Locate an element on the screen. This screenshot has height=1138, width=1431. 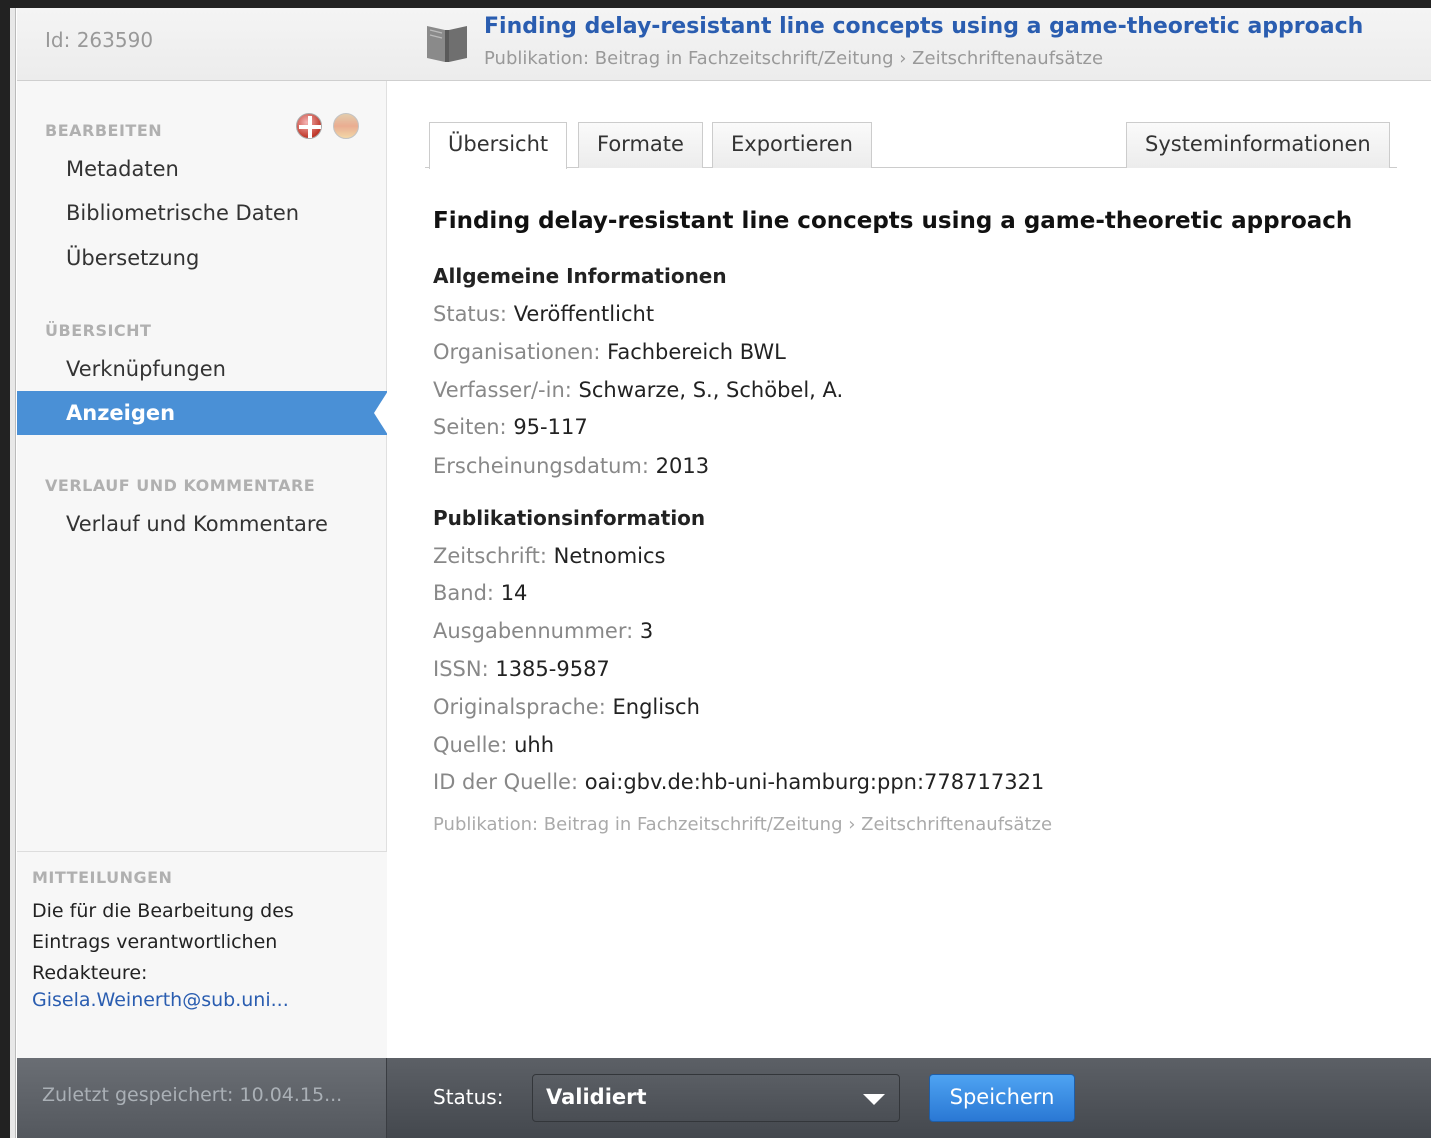
window-frame-top is located at coordinates (715, 4).